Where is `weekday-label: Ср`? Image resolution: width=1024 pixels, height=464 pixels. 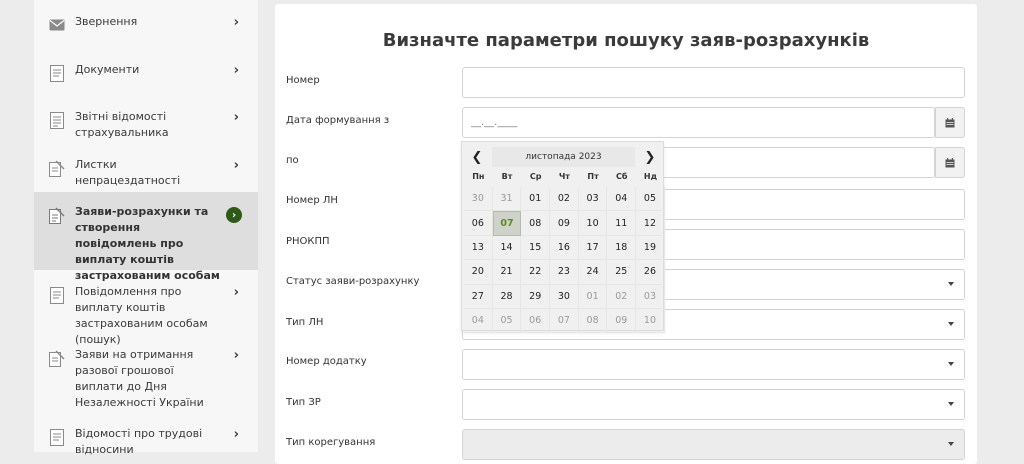
weekday-label: Ср is located at coordinates (535, 176).